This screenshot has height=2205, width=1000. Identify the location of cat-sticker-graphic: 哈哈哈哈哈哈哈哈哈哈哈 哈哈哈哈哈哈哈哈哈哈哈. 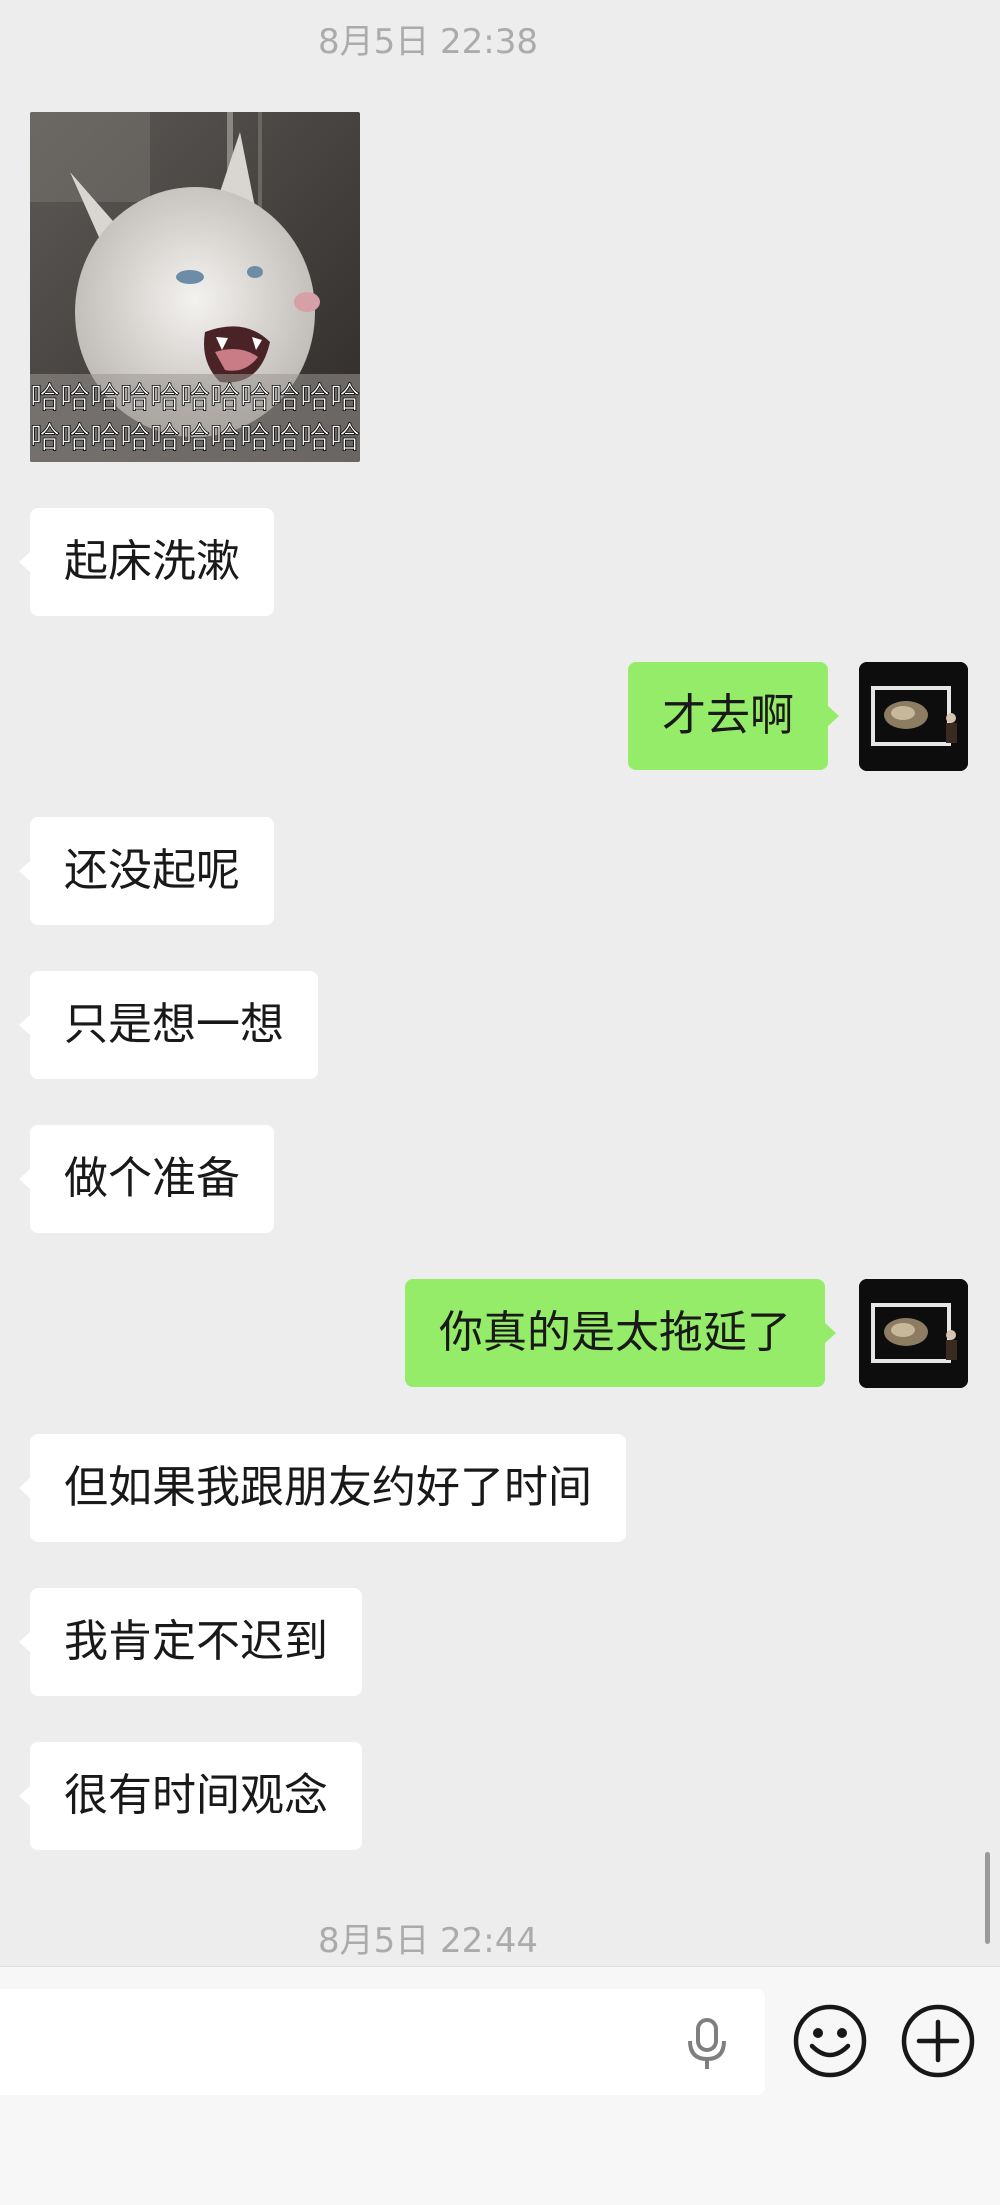
(195, 287).